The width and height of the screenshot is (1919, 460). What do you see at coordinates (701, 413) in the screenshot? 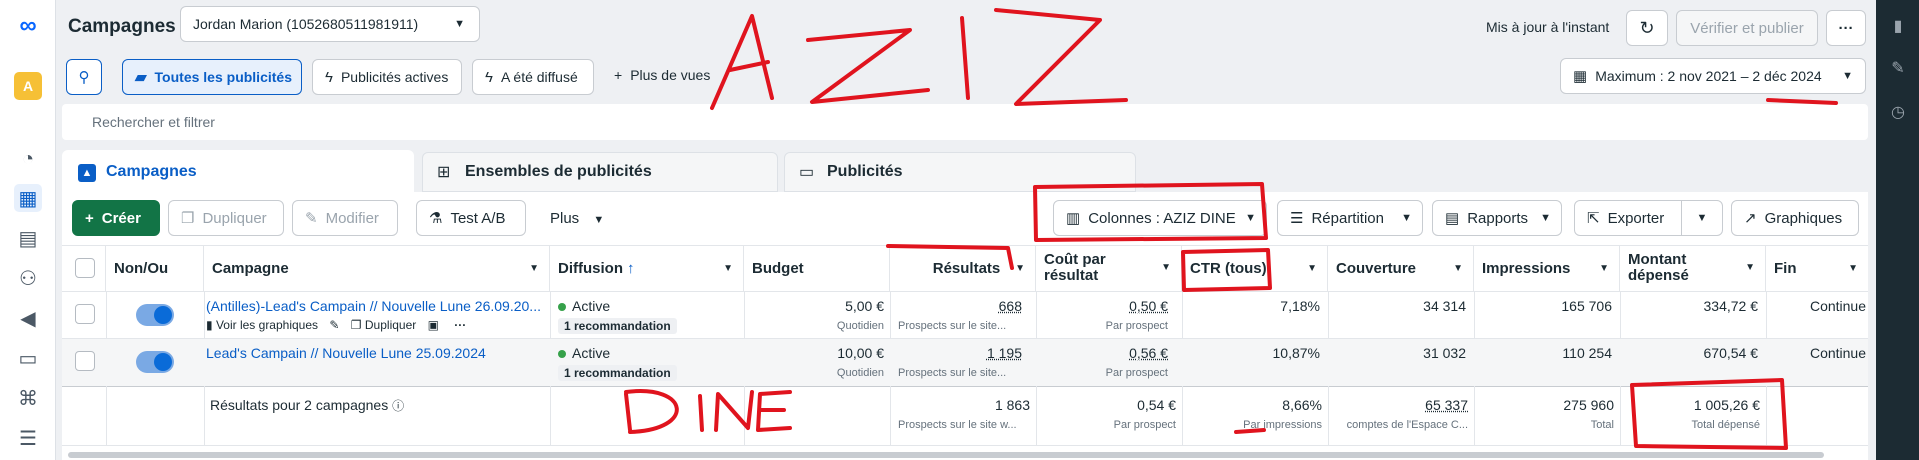
I see `annotation-letter-i2` at bounding box center [701, 413].